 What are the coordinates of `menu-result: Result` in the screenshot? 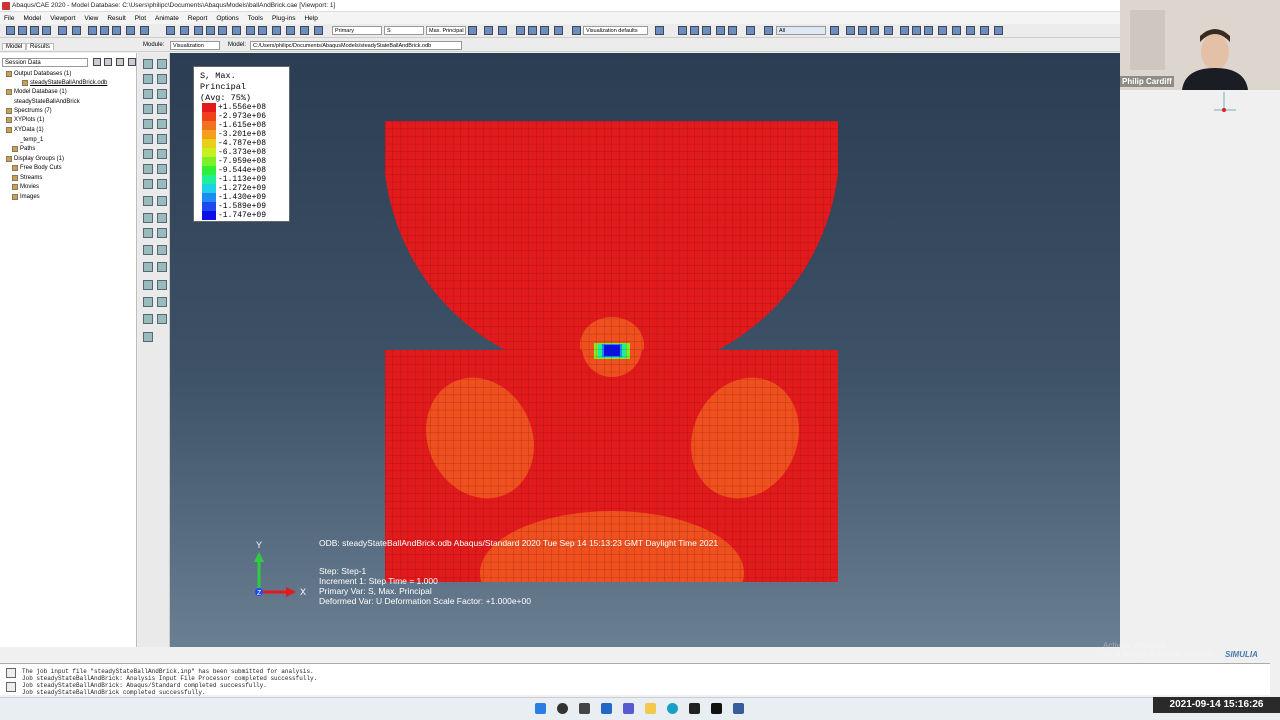 It's located at (116, 18).